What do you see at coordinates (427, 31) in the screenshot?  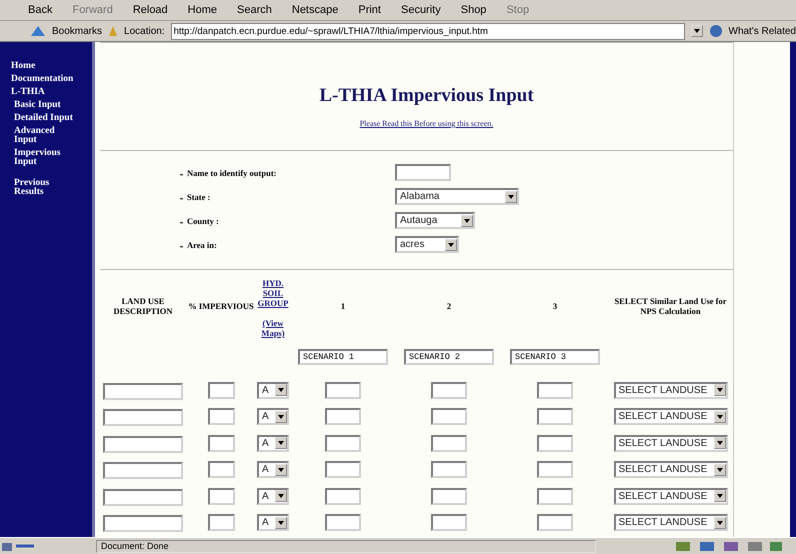 I see `url-field: http://danpatch.ecn.purdue.edu/~sprawl/LTHIA7/lthia/impervious_input.htm` at bounding box center [427, 31].